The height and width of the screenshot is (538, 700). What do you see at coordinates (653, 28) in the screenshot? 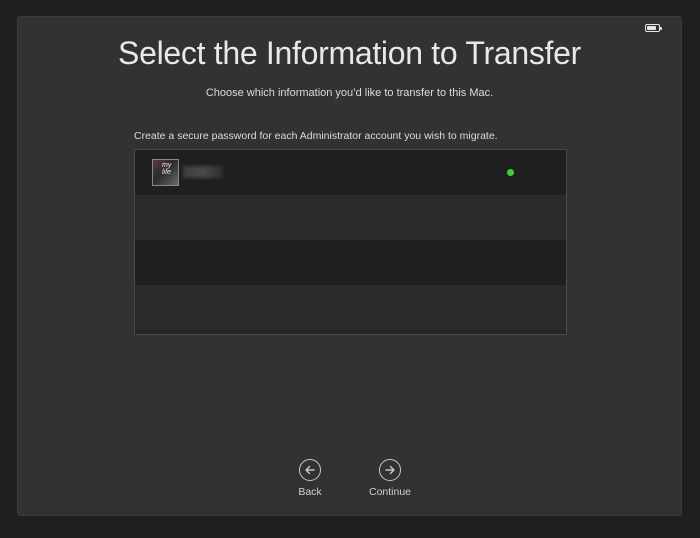
I see `battery-icon` at bounding box center [653, 28].